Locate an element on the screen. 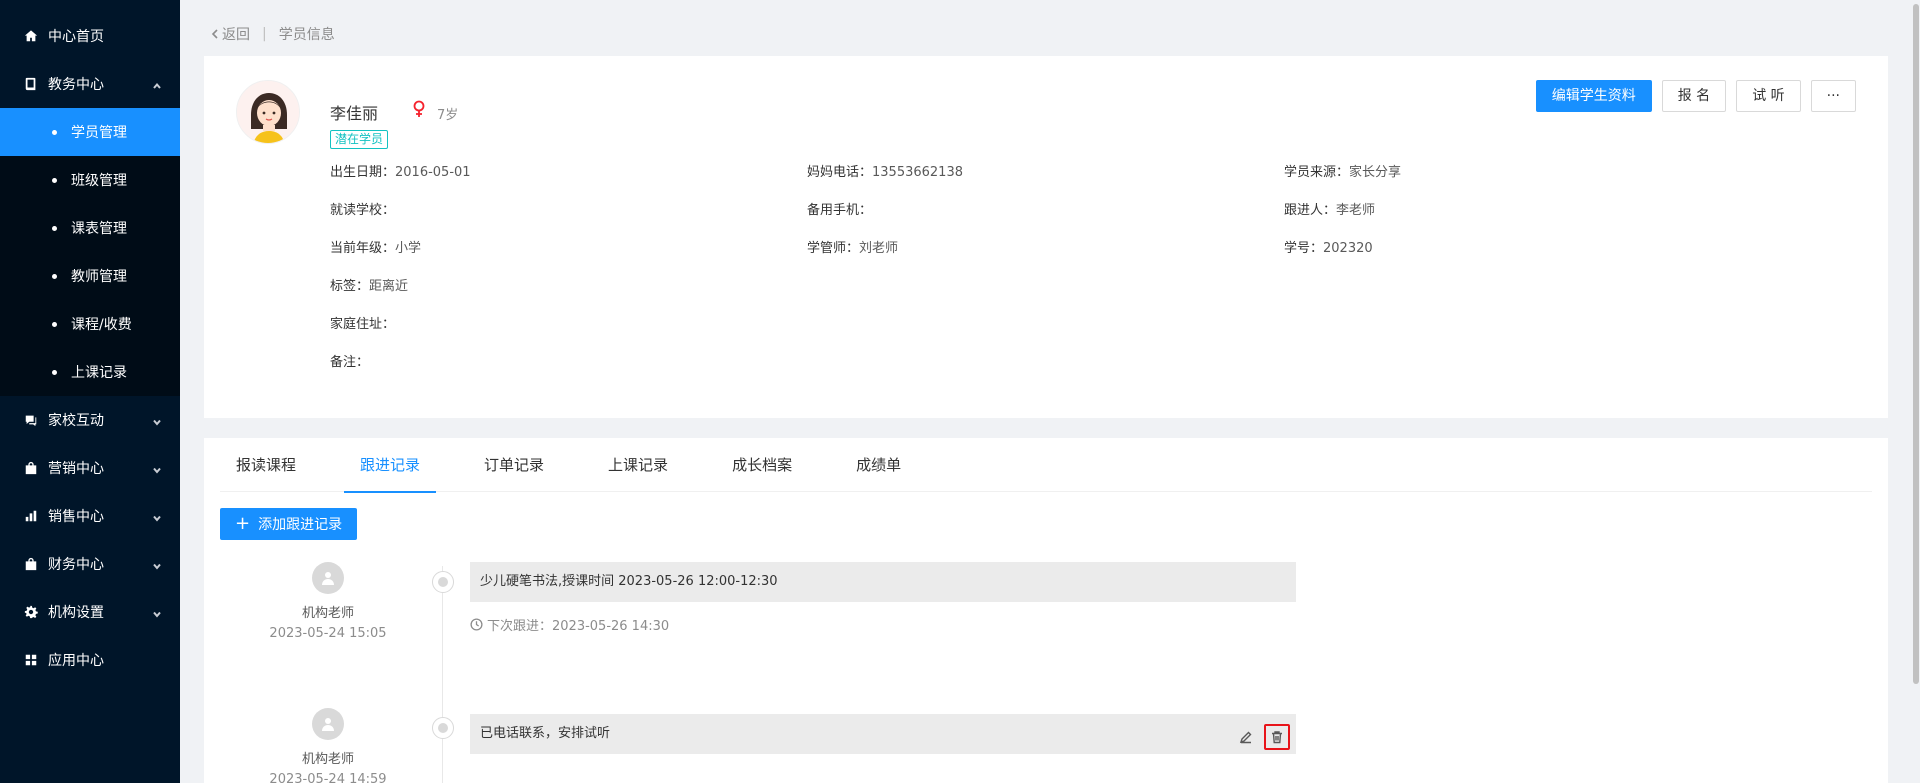  nav-item-apps: 应用中心 is located at coordinates (90, 660).